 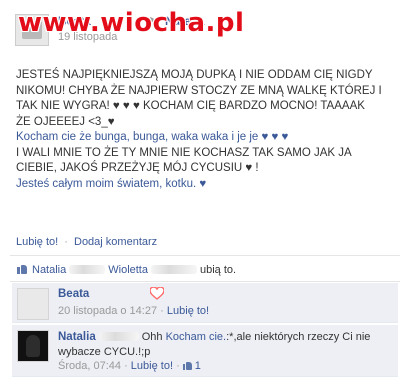 What do you see at coordinates (218, 270) in the screenshot?
I see `likes-suffix: ubią to.` at bounding box center [218, 270].